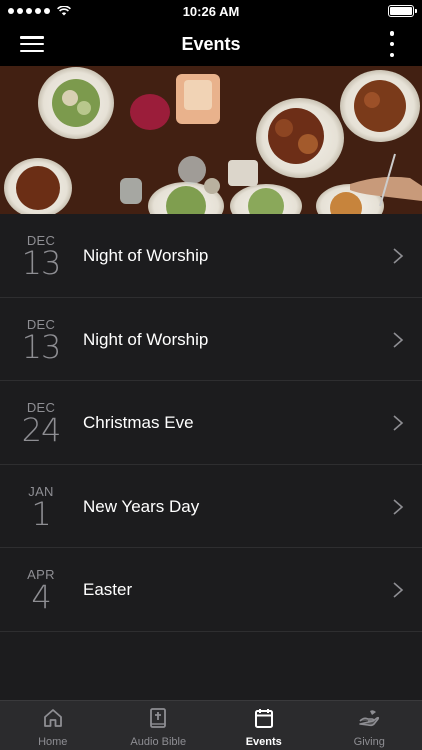 The image size is (422, 750). What do you see at coordinates (263, 718) in the screenshot?
I see `calendar-icon` at bounding box center [263, 718].